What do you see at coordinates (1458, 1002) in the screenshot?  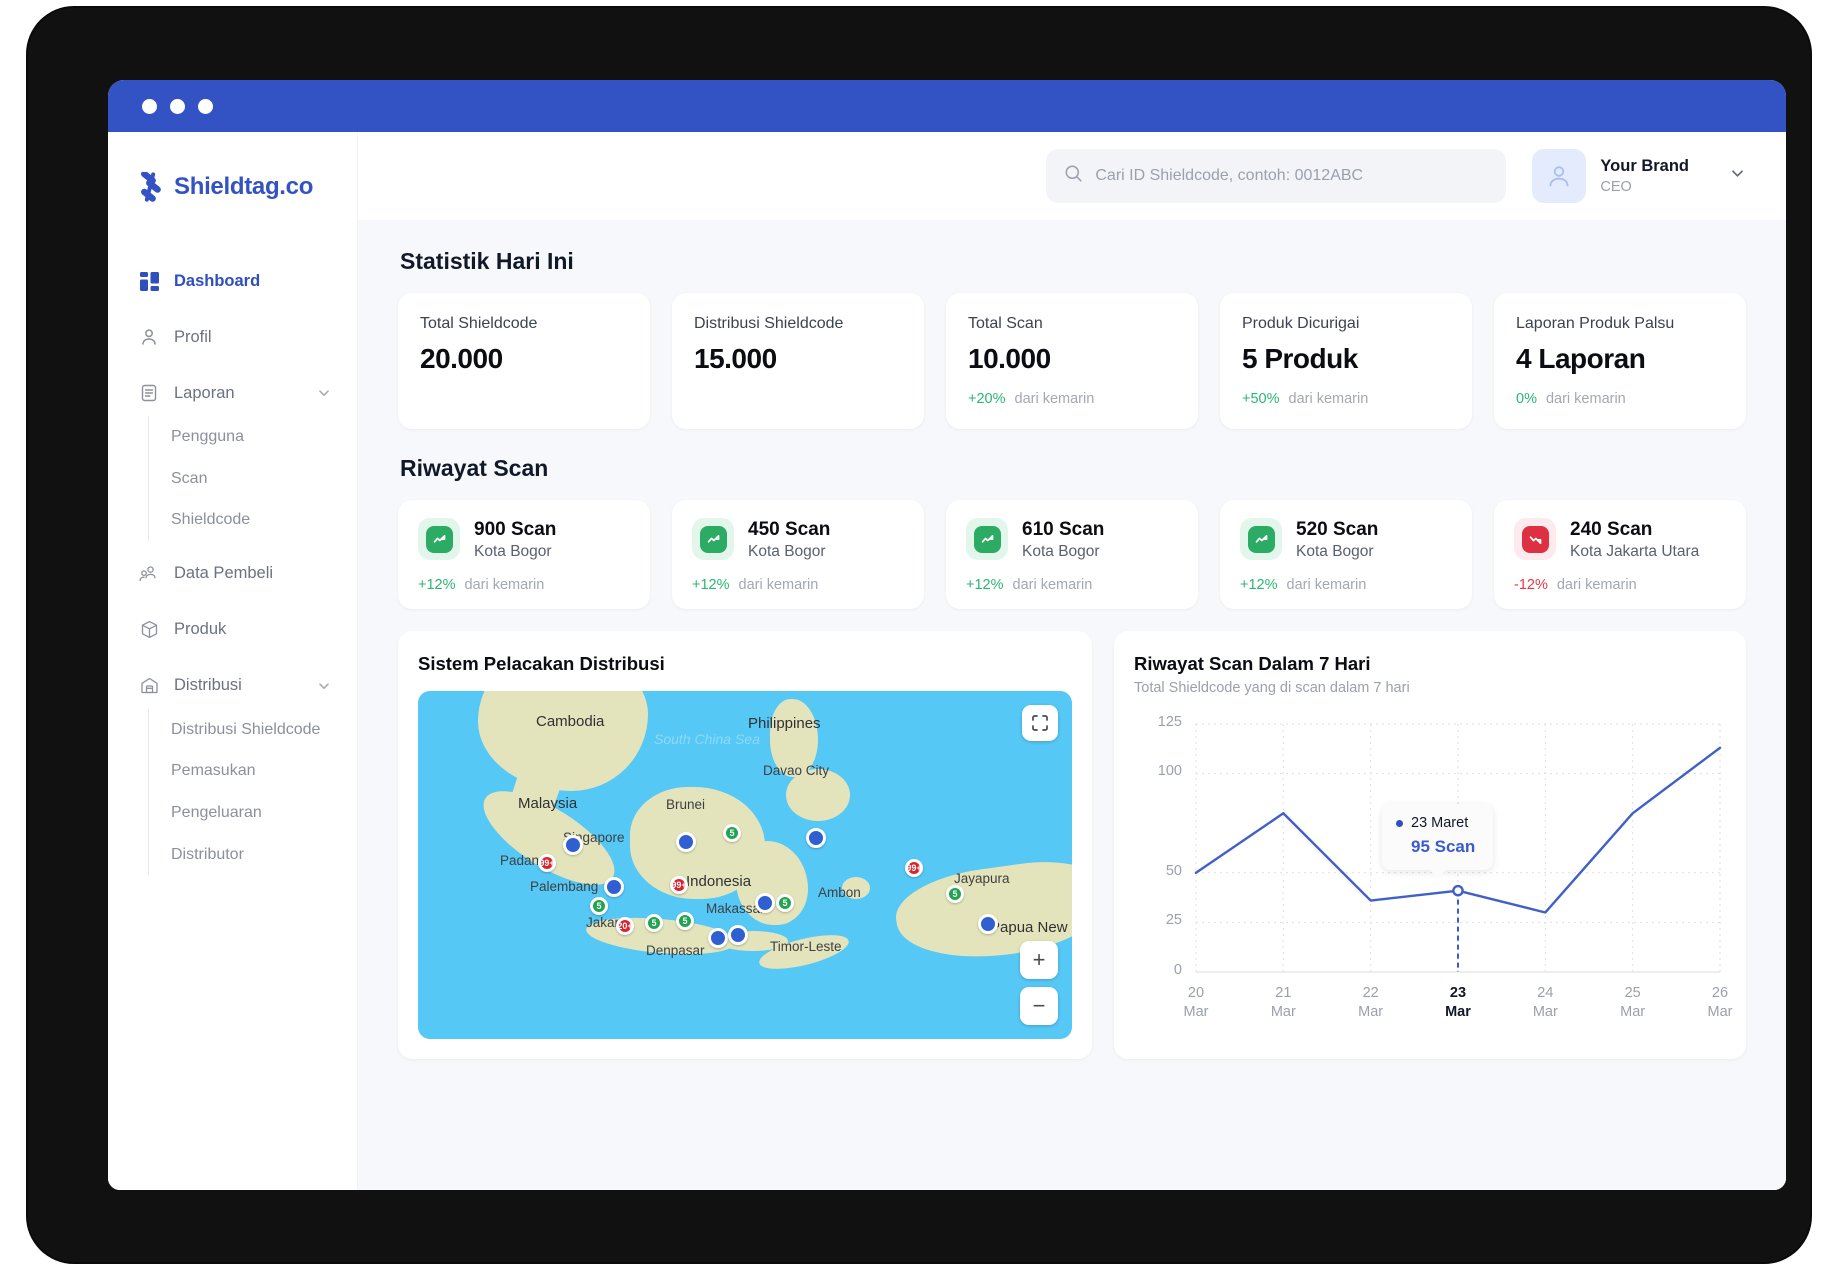 I see `chart-x-tick: 23 Mar` at bounding box center [1458, 1002].